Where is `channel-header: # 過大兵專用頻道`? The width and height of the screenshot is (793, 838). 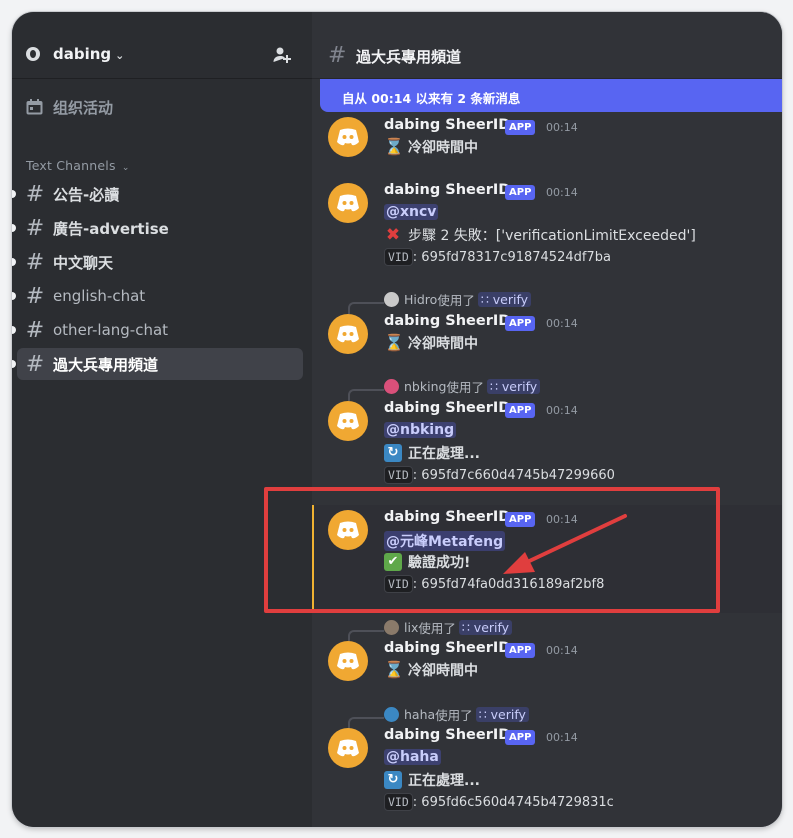
channel-header: # 過大兵專用頻道 is located at coordinates (547, 45).